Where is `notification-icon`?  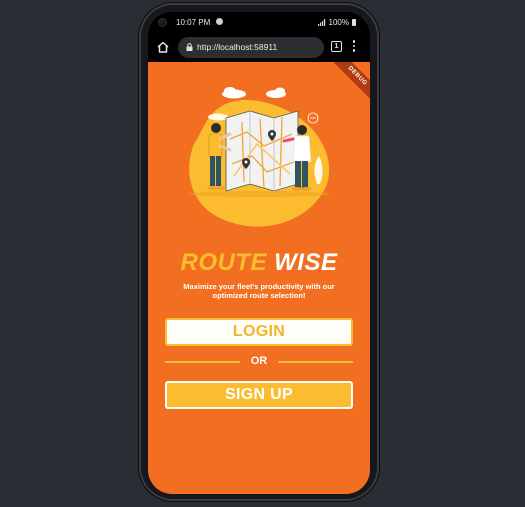 notification-icon is located at coordinates (219, 21).